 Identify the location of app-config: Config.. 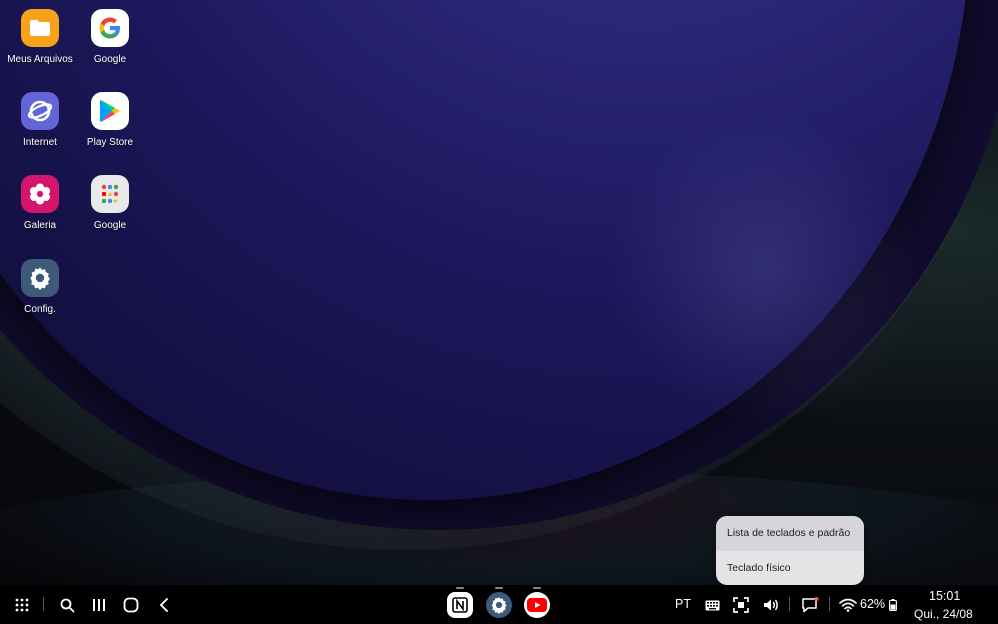
(40, 287).